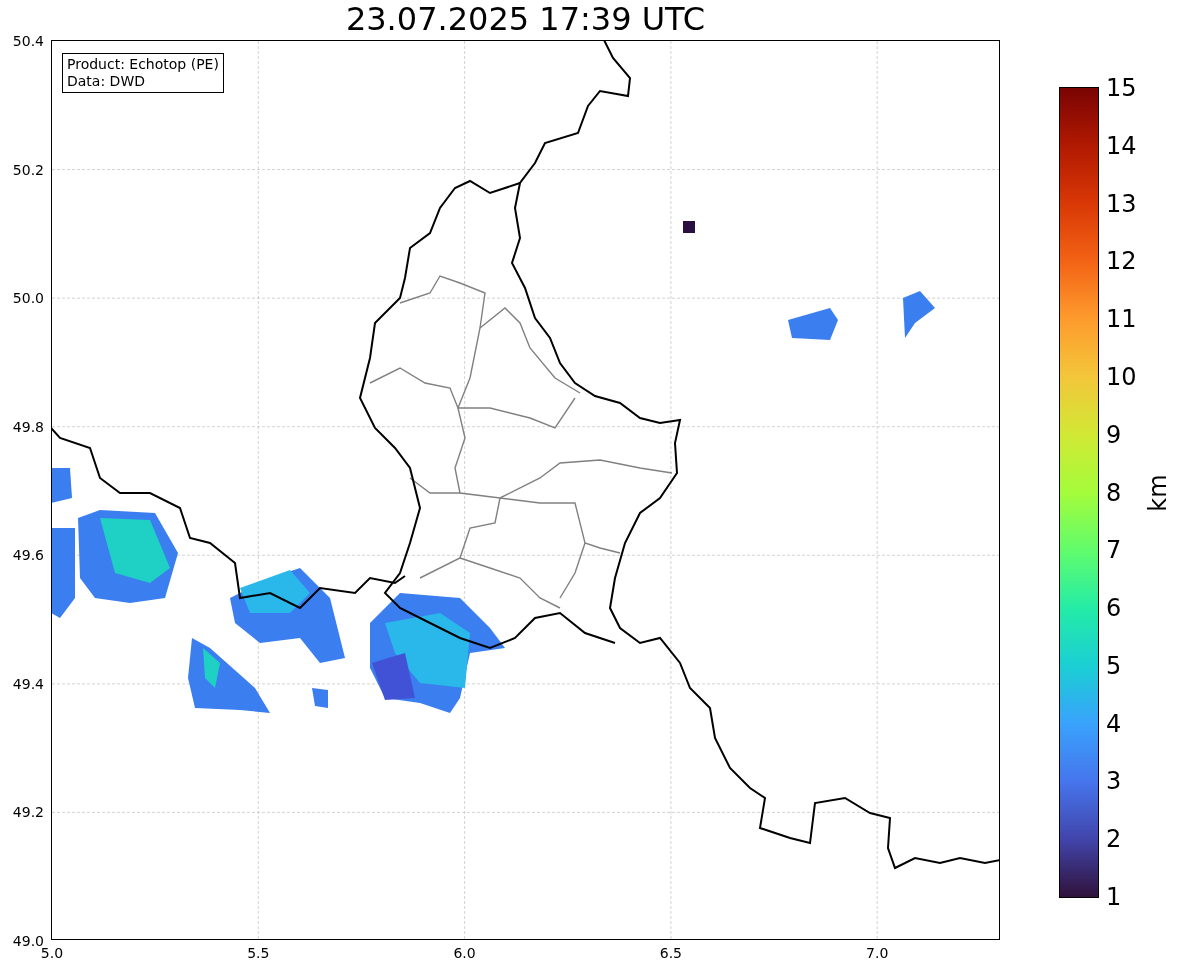 The height and width of the screenshot is (976, 1178). I want to click on colorbar-tick-label: 8, so click(1114, 492).